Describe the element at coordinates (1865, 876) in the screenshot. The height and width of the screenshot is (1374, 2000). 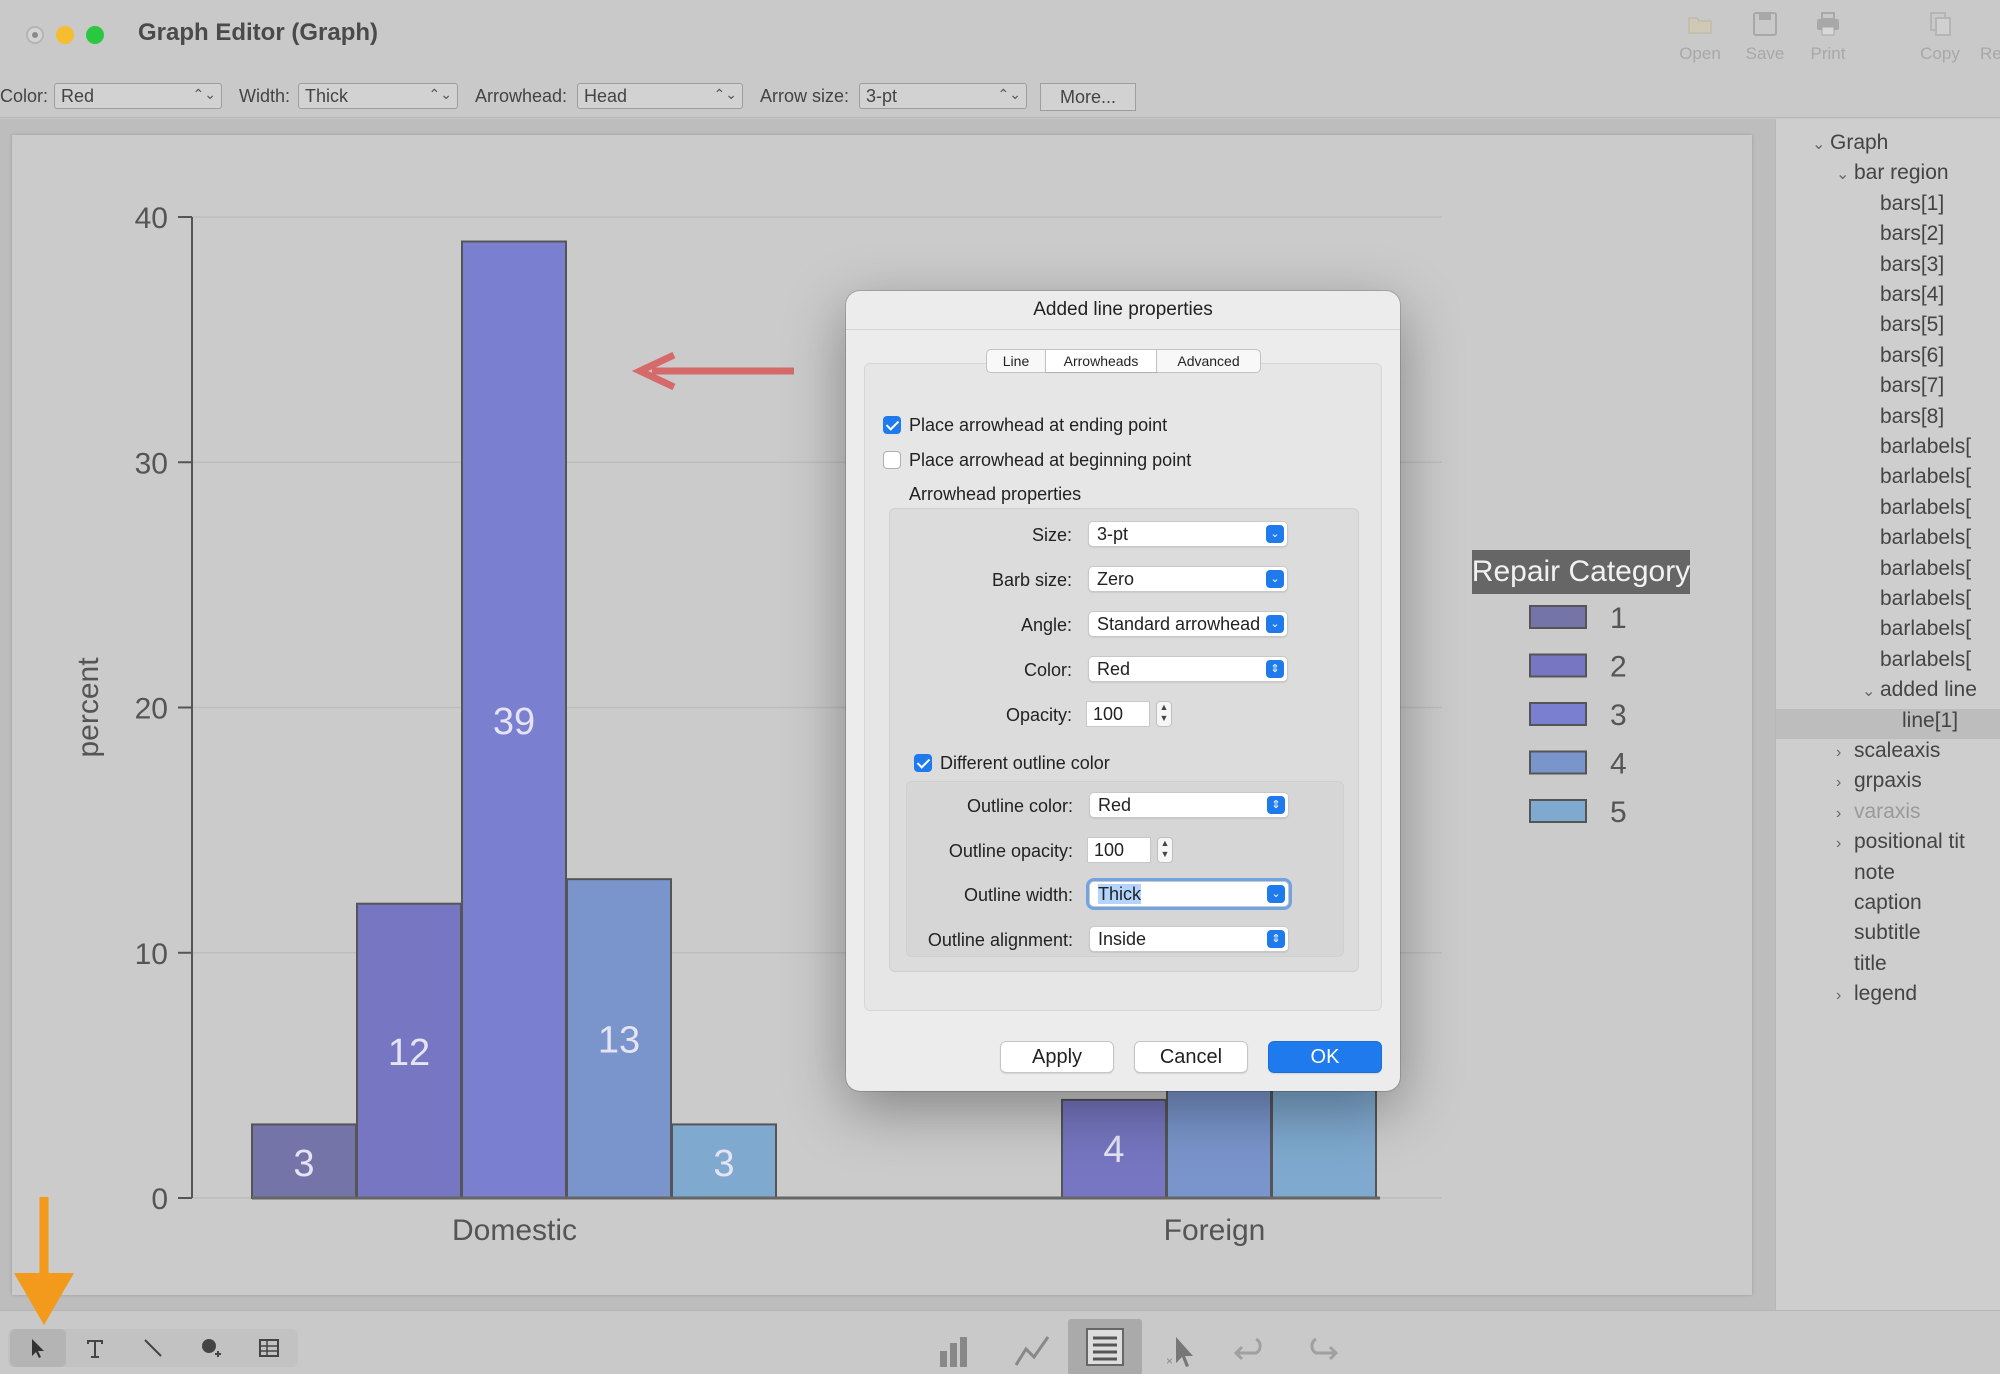
I see `tree-item: note` at that location.